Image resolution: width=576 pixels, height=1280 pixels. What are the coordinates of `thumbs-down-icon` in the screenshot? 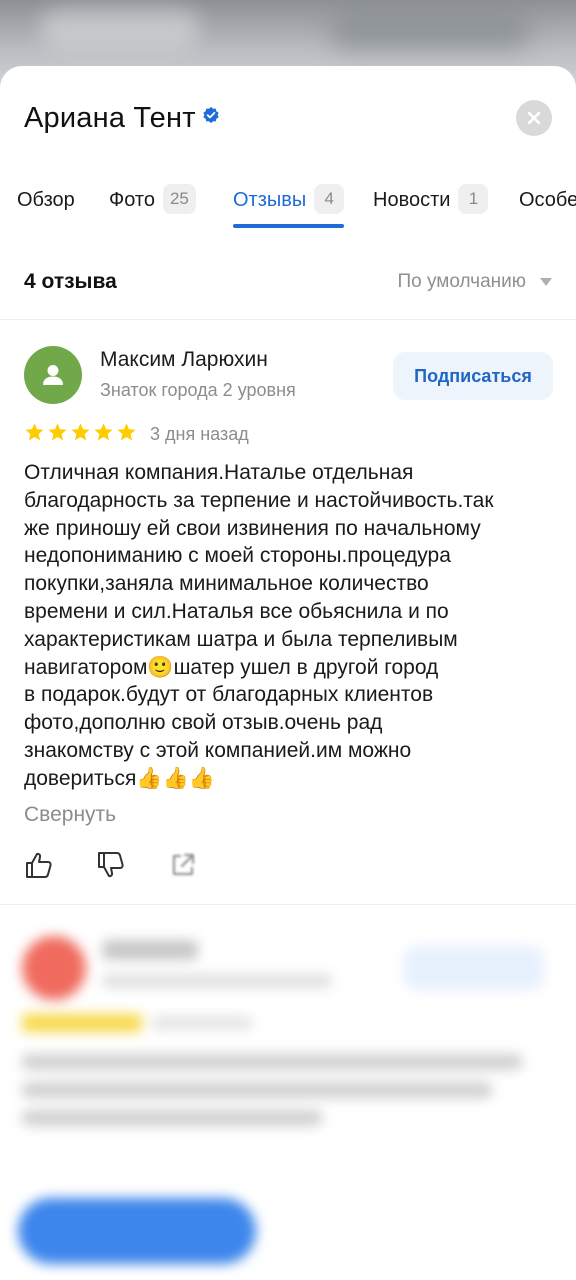 It's located at (111, 865).